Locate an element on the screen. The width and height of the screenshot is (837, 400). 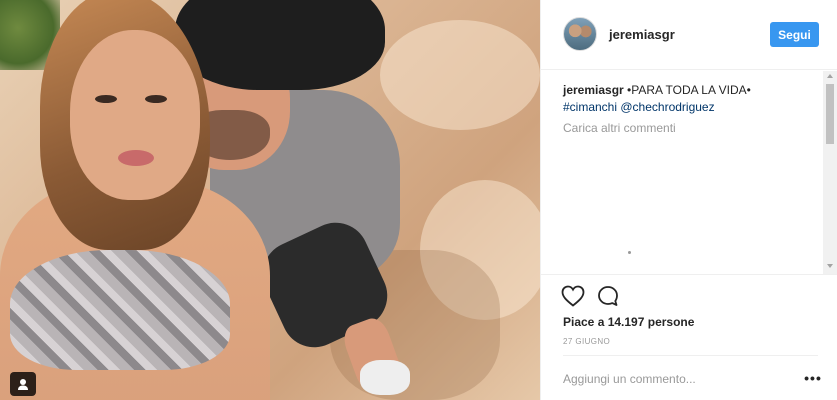
photo-woman-bikini is located at coordinates (120, 310).